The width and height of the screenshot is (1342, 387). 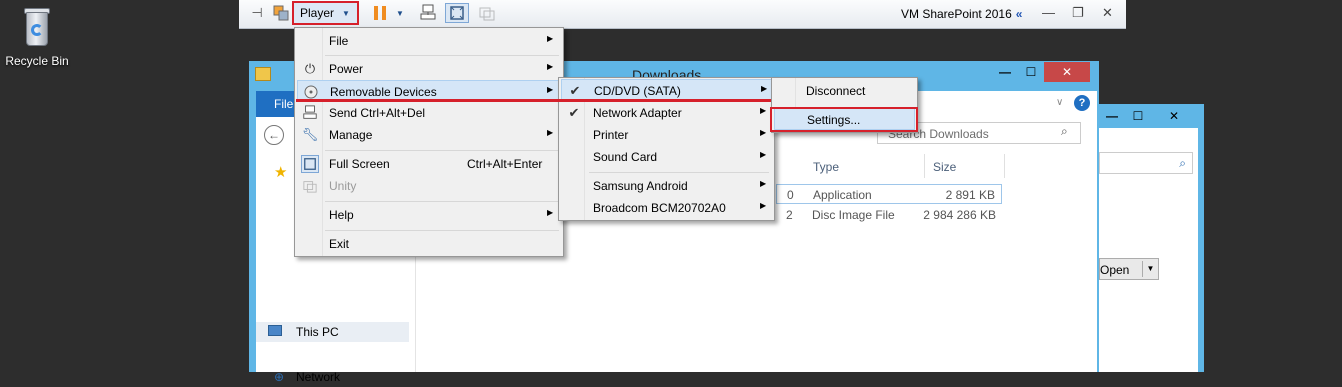 I want to click on menu-item-printer: Printer ▶, so click(x=666, y=135).